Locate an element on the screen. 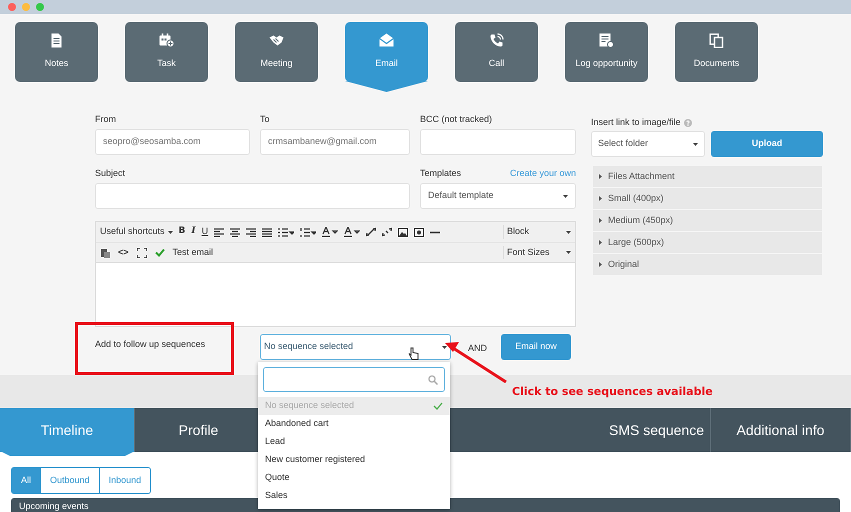 The image size is (851, 512). templates-label: Templates is located at coordinates (441, 173).